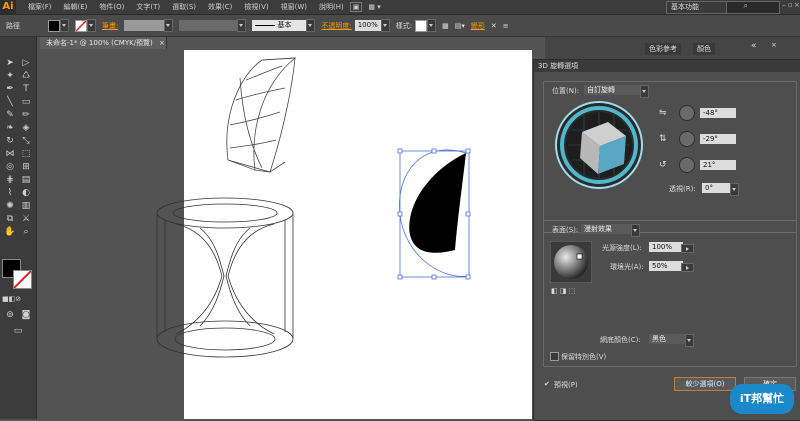  I want to click on lighting-sphere-icon, so click(571, 262).